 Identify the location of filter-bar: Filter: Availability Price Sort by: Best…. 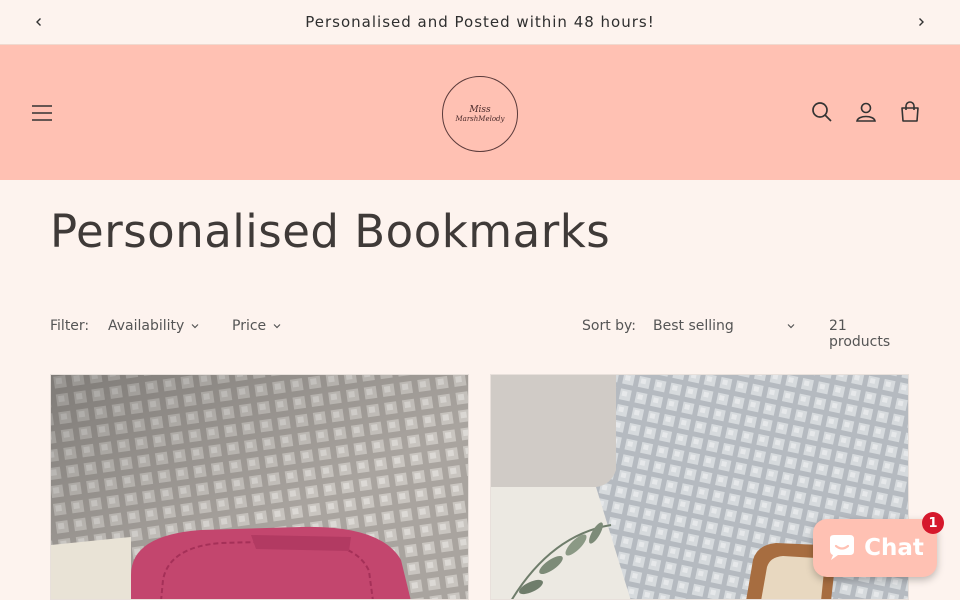
(480, 334).